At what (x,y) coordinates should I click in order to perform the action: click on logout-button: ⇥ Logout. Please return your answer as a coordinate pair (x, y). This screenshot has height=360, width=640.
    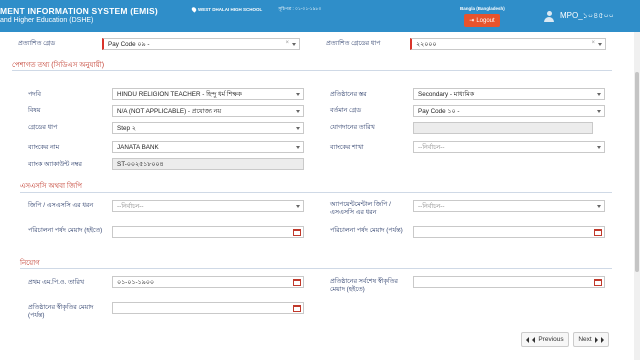
    Looking at the image, I should click on (482, 20).